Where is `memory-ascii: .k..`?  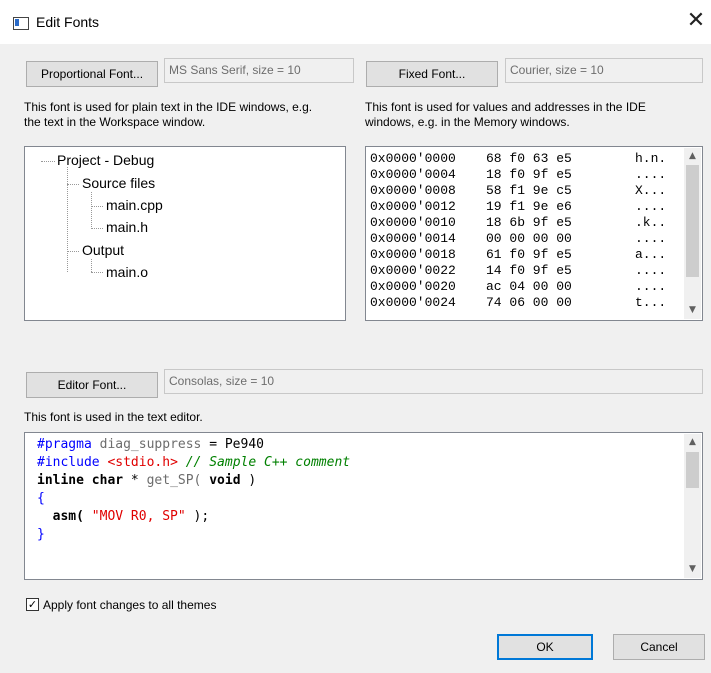
memory-ascii: .k.. is located at coordinates (651, 222).